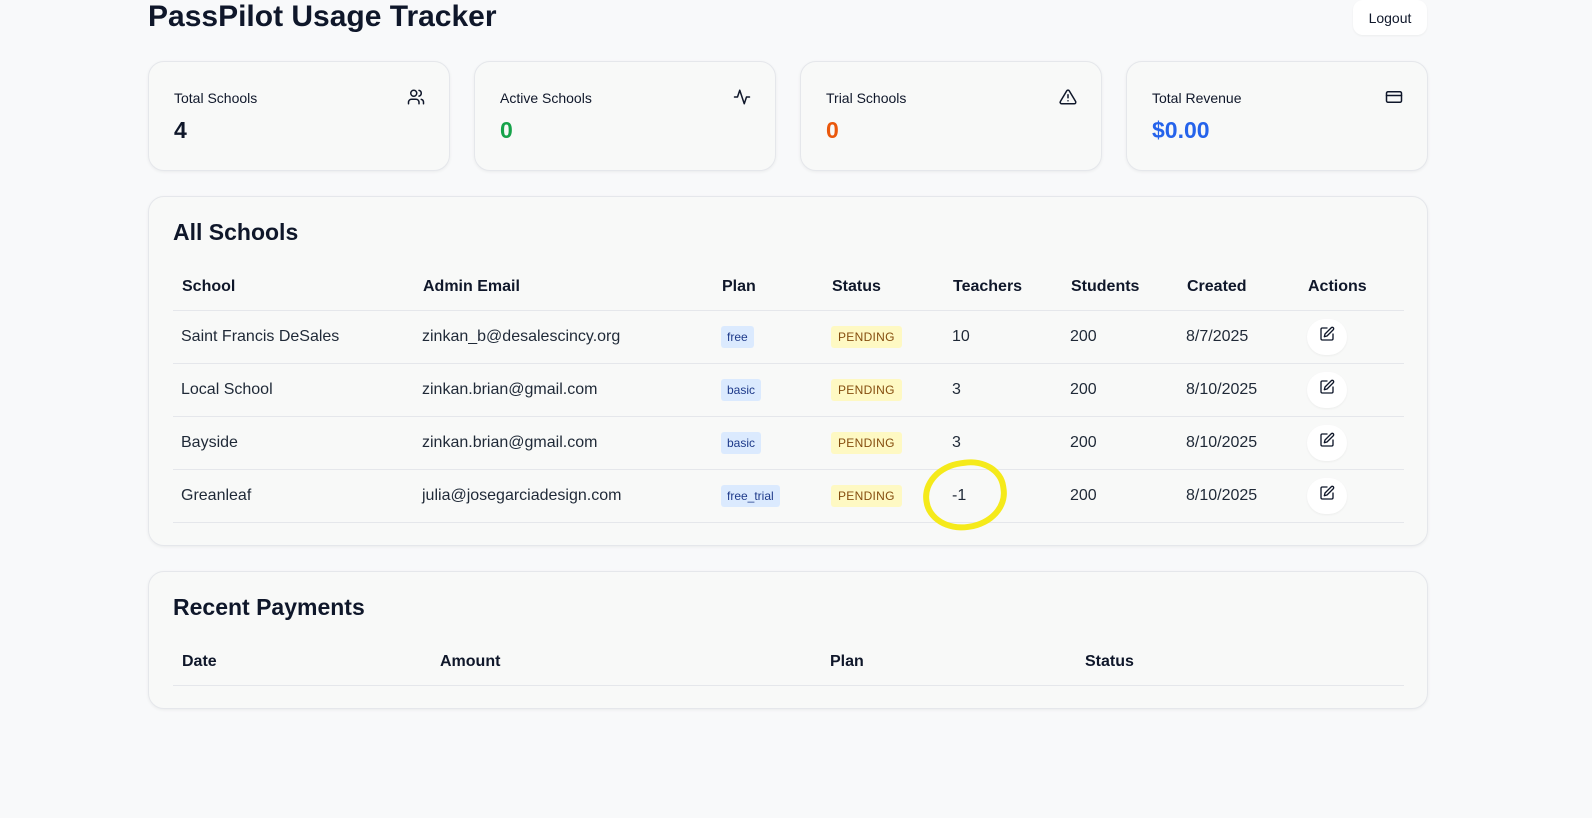 The height and width of the screenshot is (818, 1592). Describe the element at coordinates (750, 495) in the screenshot. I see `plan-badge: free_trial` at that location.